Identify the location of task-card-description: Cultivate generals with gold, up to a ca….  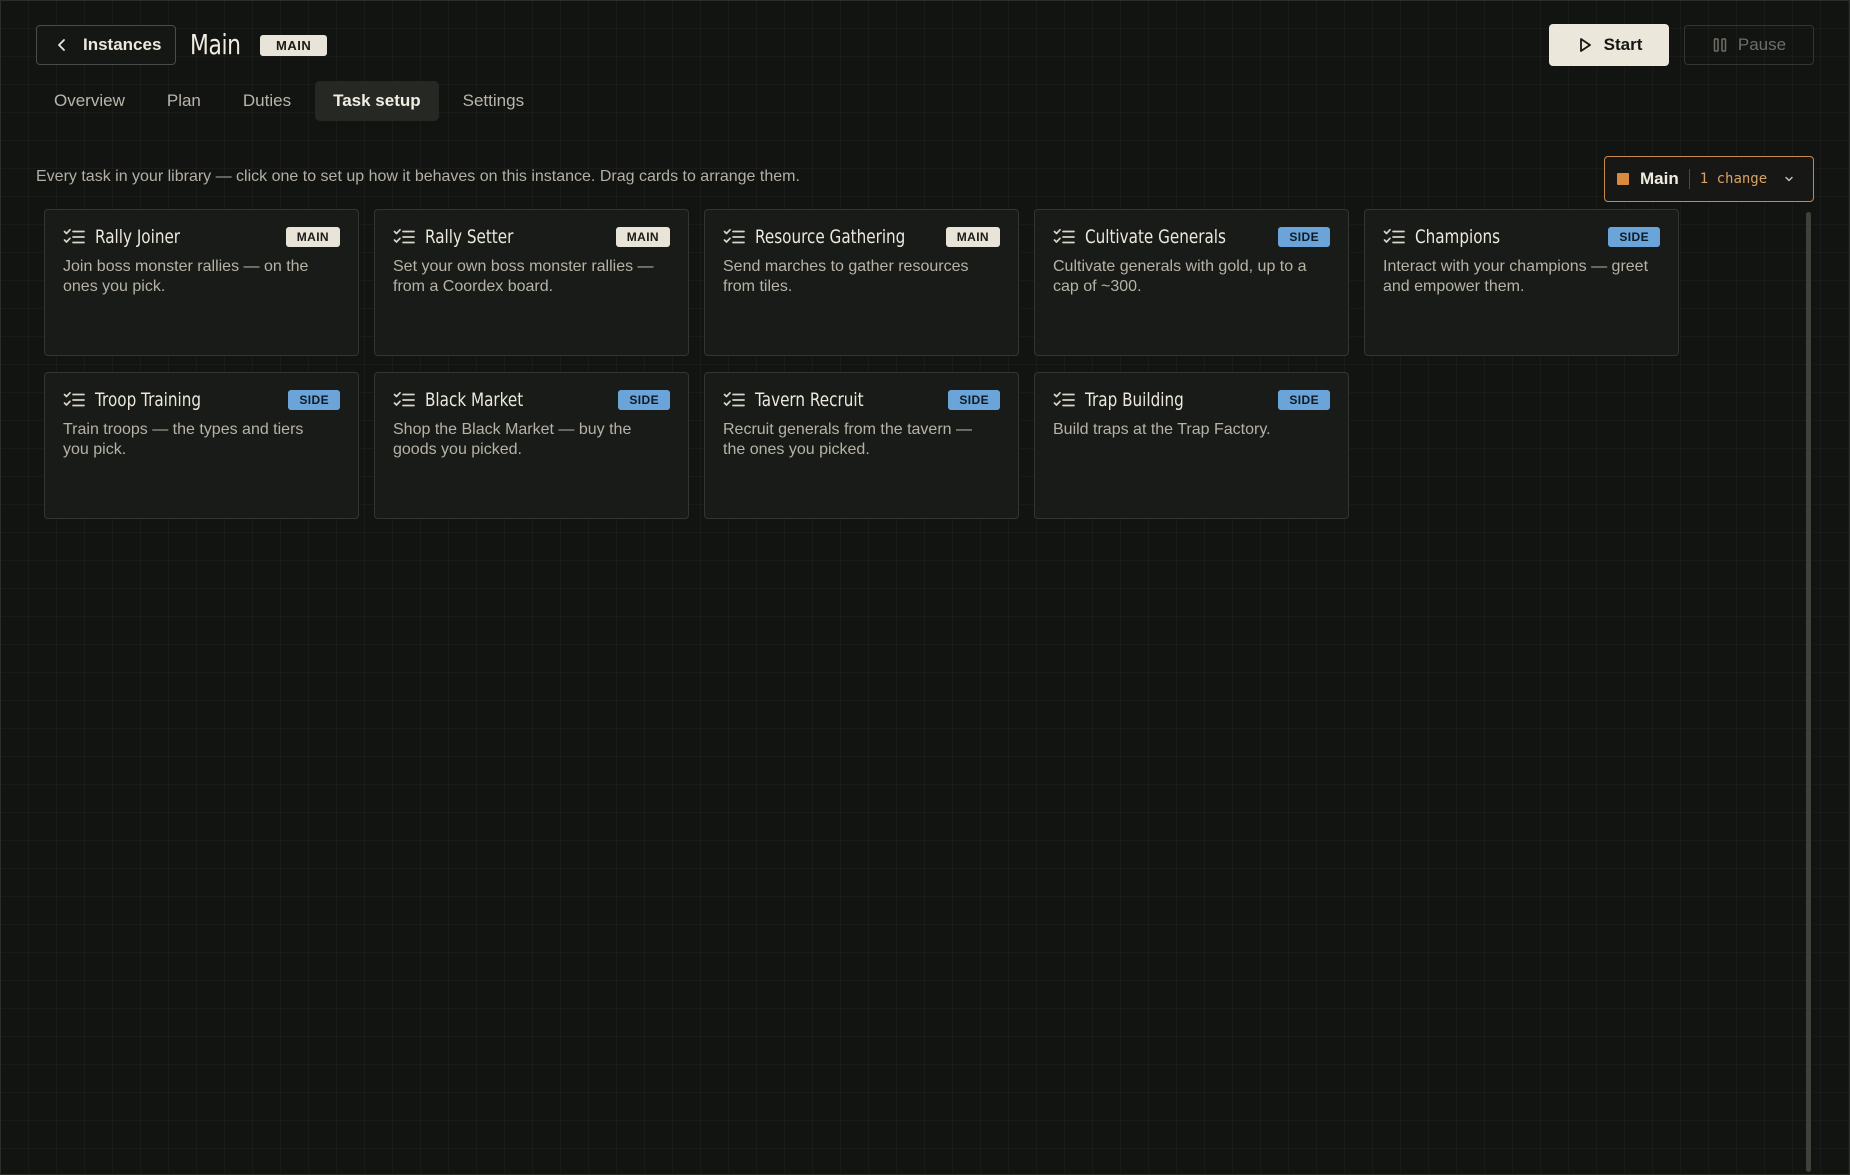
(1180, 276).